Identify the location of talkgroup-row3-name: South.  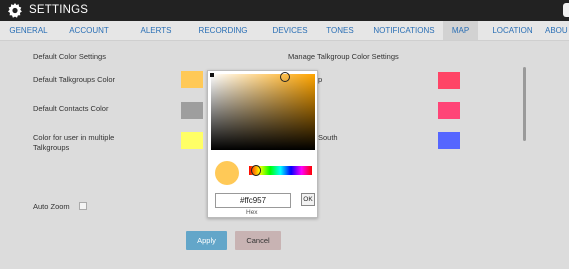
(328, 137).